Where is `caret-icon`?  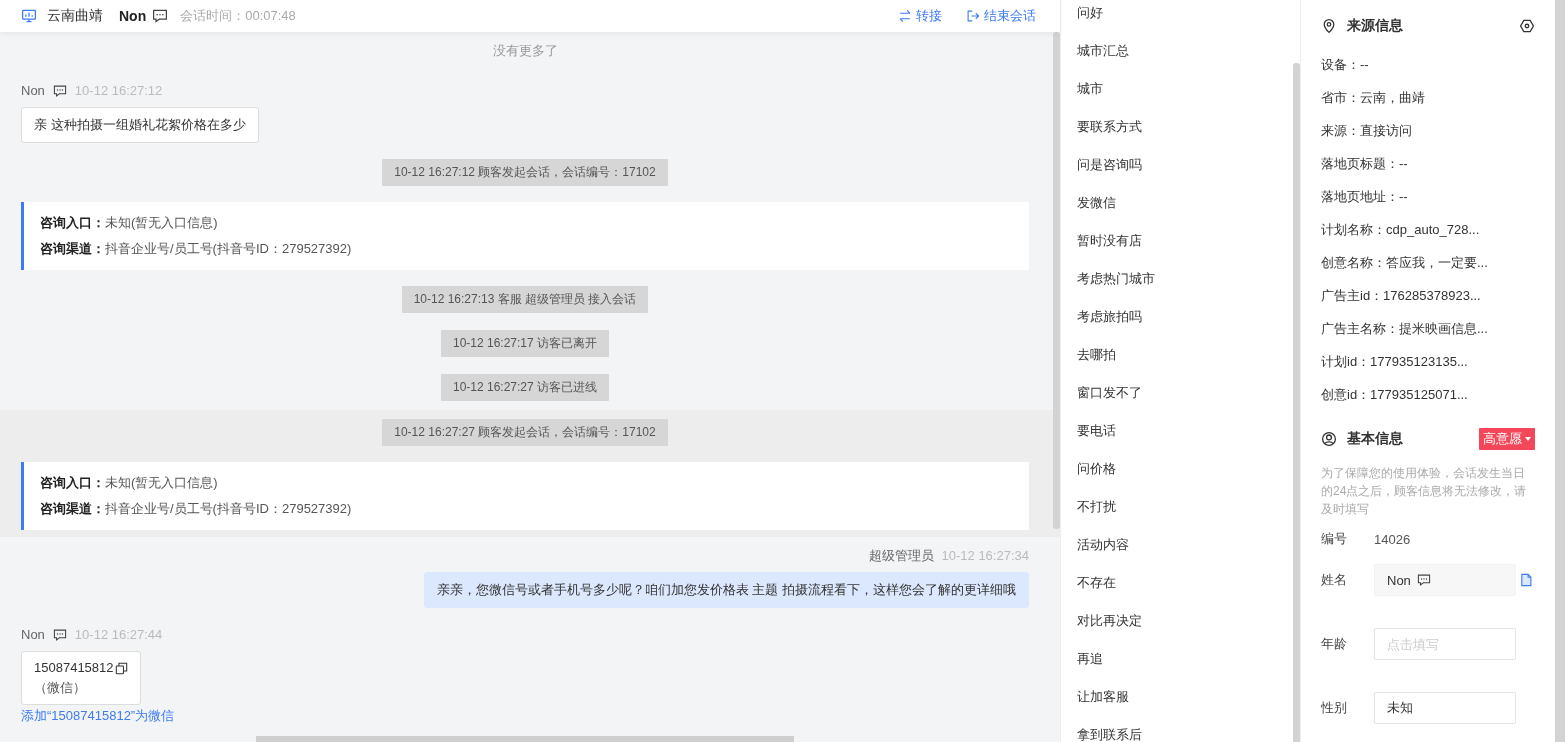 caret-icon is located at coordinates (1528, 439).